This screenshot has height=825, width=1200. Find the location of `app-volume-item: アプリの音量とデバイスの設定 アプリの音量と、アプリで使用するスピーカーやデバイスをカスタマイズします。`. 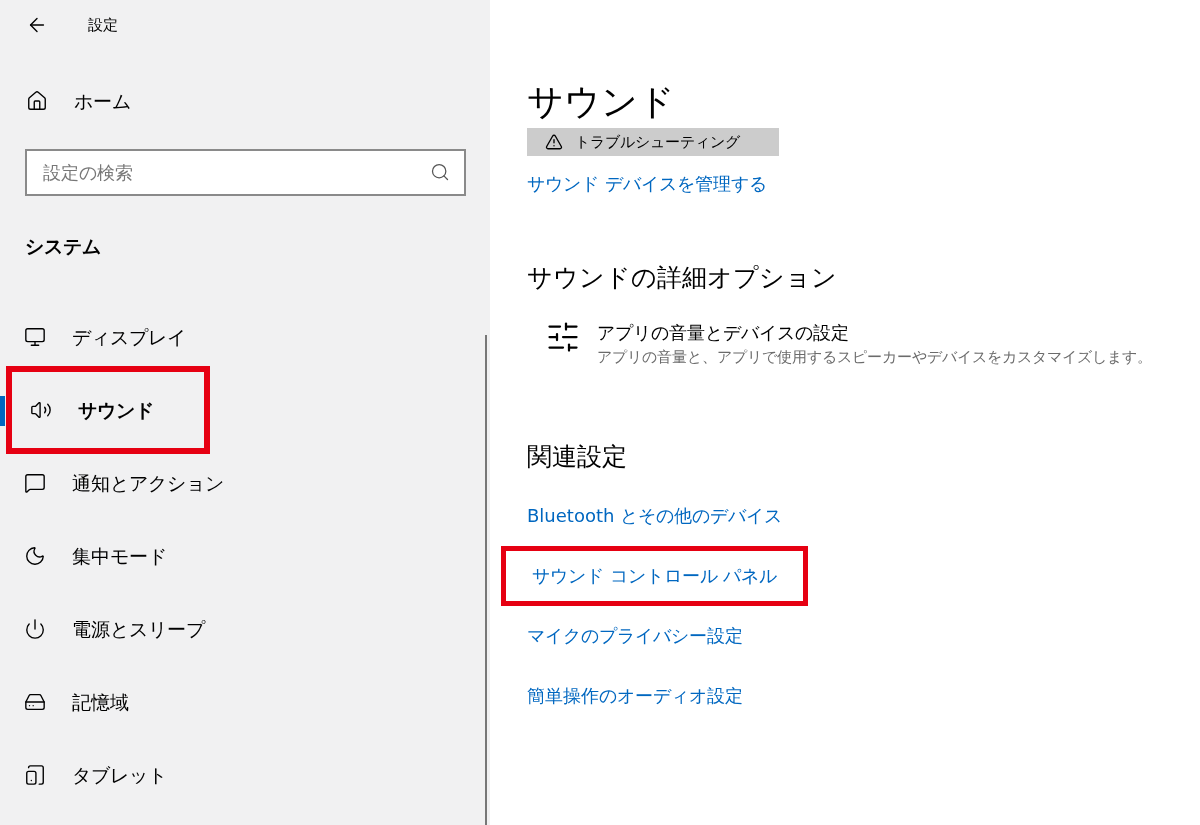

app-volume-item: アプリの音量とデバイスの設定 アプリの音量と、アプリで使用するスピーカーやデバイスをカスタマイズします。 is located at coordinates (872, 343).